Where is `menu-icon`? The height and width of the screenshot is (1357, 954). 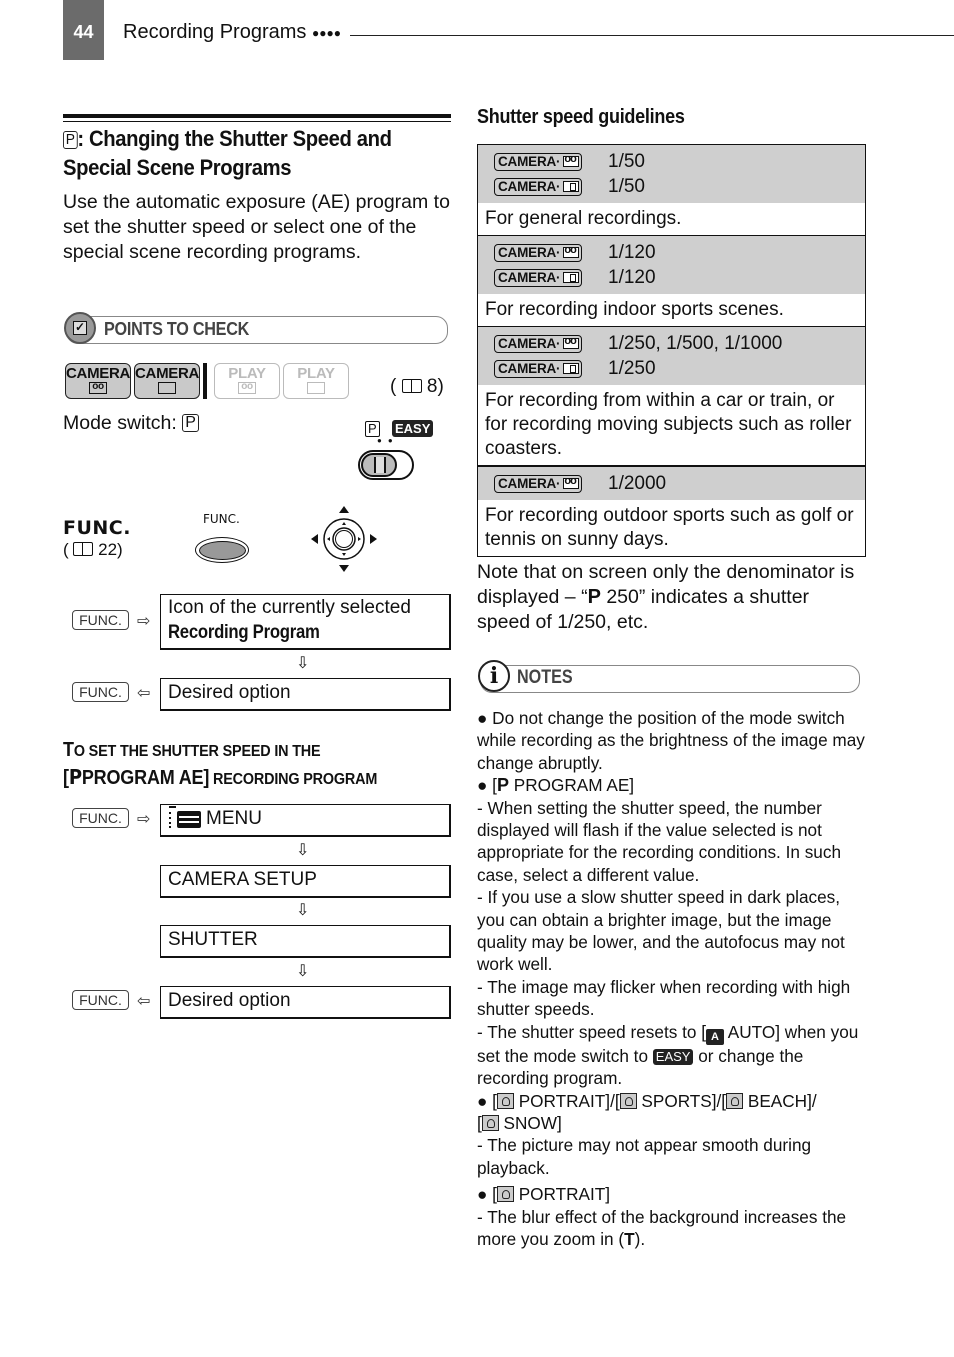
menu-icon is located at coordinates (185, 817).